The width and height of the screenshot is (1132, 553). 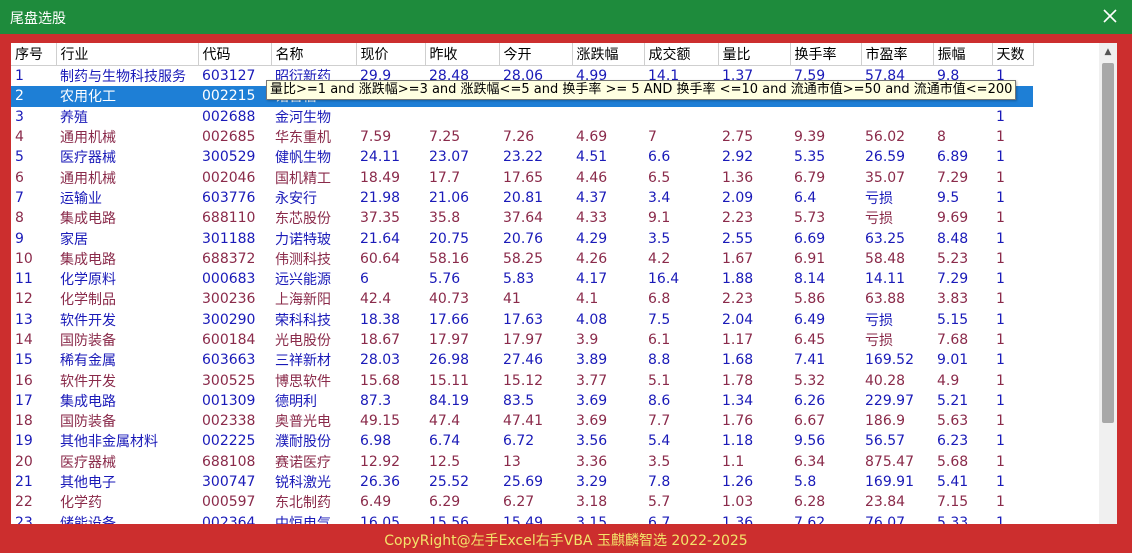 What do you see at coordinates (810, 380) in the screenshot?
I see `table-cell: 5.32` at bounding box center [810, 380].